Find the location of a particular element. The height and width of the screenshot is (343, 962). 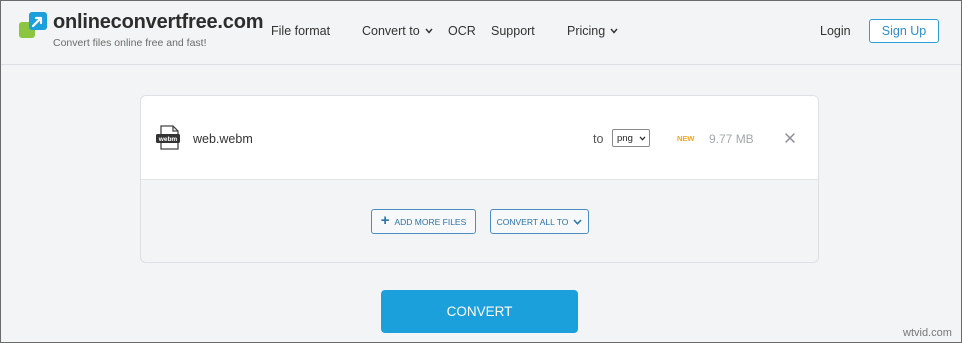

add-more-files-button: + ADD MORE FILES is located at coordinates (423, 221).